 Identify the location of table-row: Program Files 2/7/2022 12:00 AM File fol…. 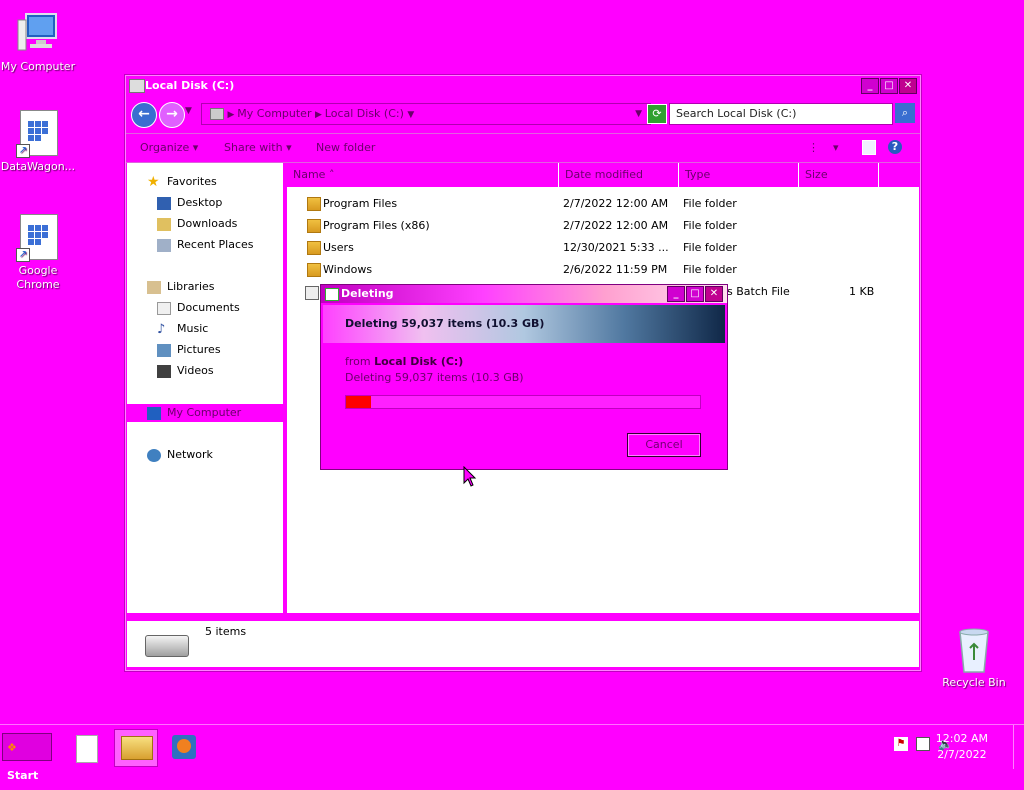
(603, 204).